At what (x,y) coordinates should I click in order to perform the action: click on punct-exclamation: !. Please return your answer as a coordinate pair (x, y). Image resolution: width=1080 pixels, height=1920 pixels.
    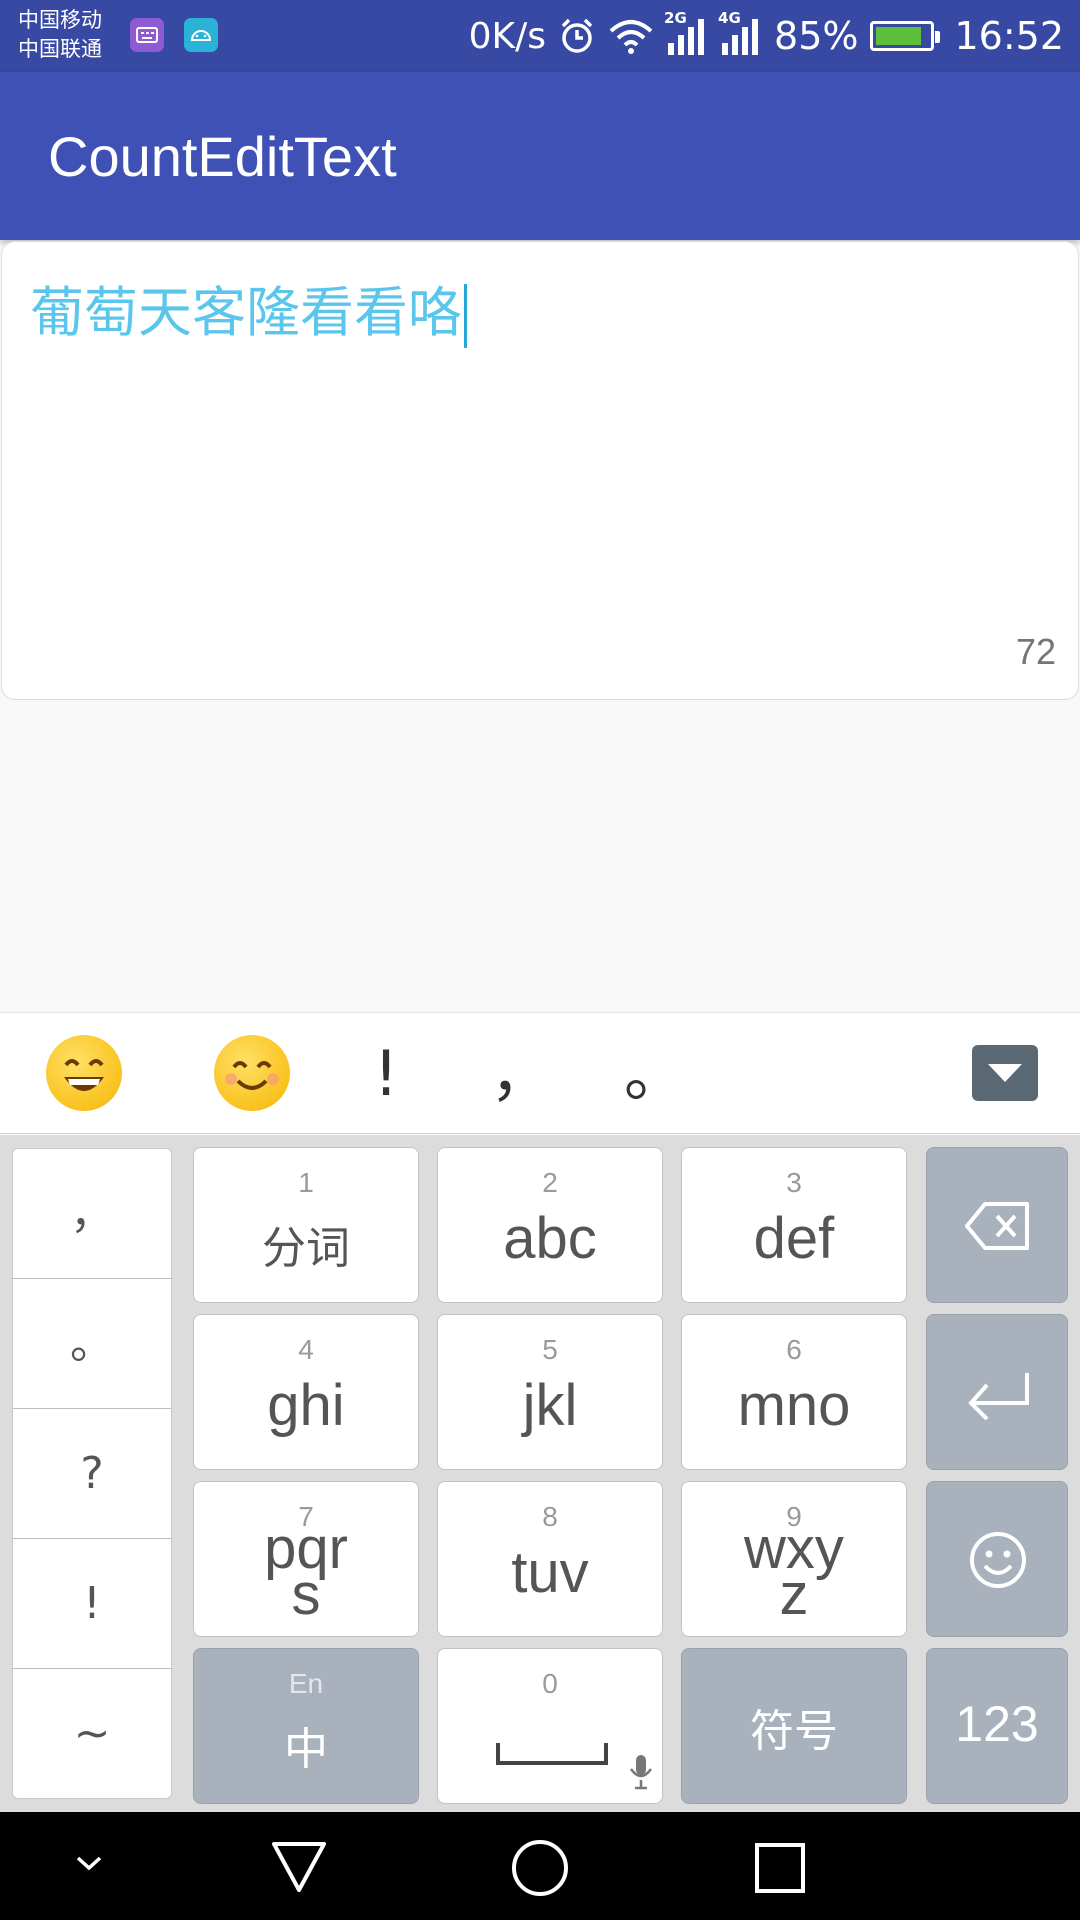
    Looking at the image, I should click on (92, 1604).